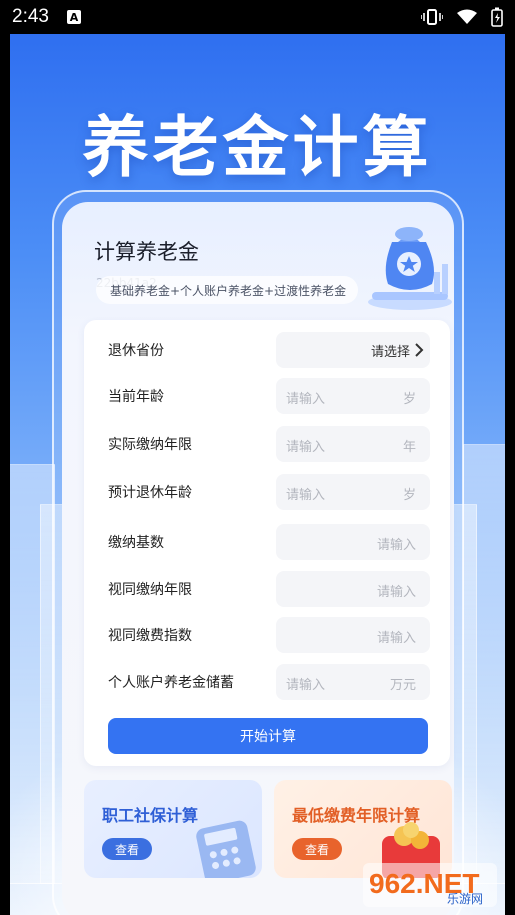 The height and width of the screenshot is (915, 515). What do you see at coordinates (268, 736) in the screenshot?
I see `start-calculate-button: 开始计算` at bounding box center [268, 736].